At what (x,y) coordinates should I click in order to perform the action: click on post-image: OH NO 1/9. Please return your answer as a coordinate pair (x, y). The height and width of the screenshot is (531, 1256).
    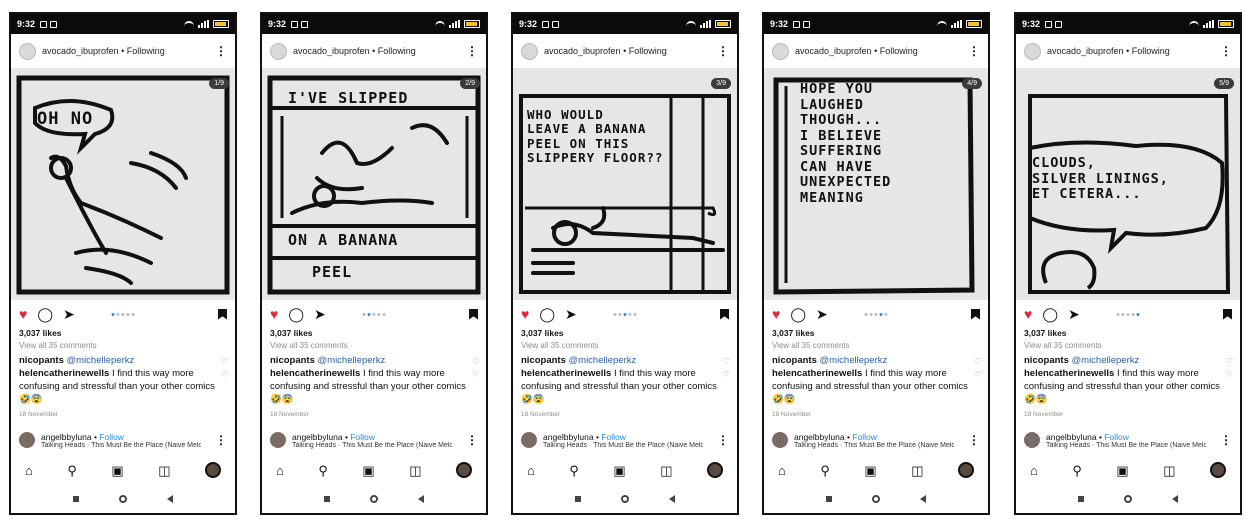
    Looking at the image, I should click on (123, 184).